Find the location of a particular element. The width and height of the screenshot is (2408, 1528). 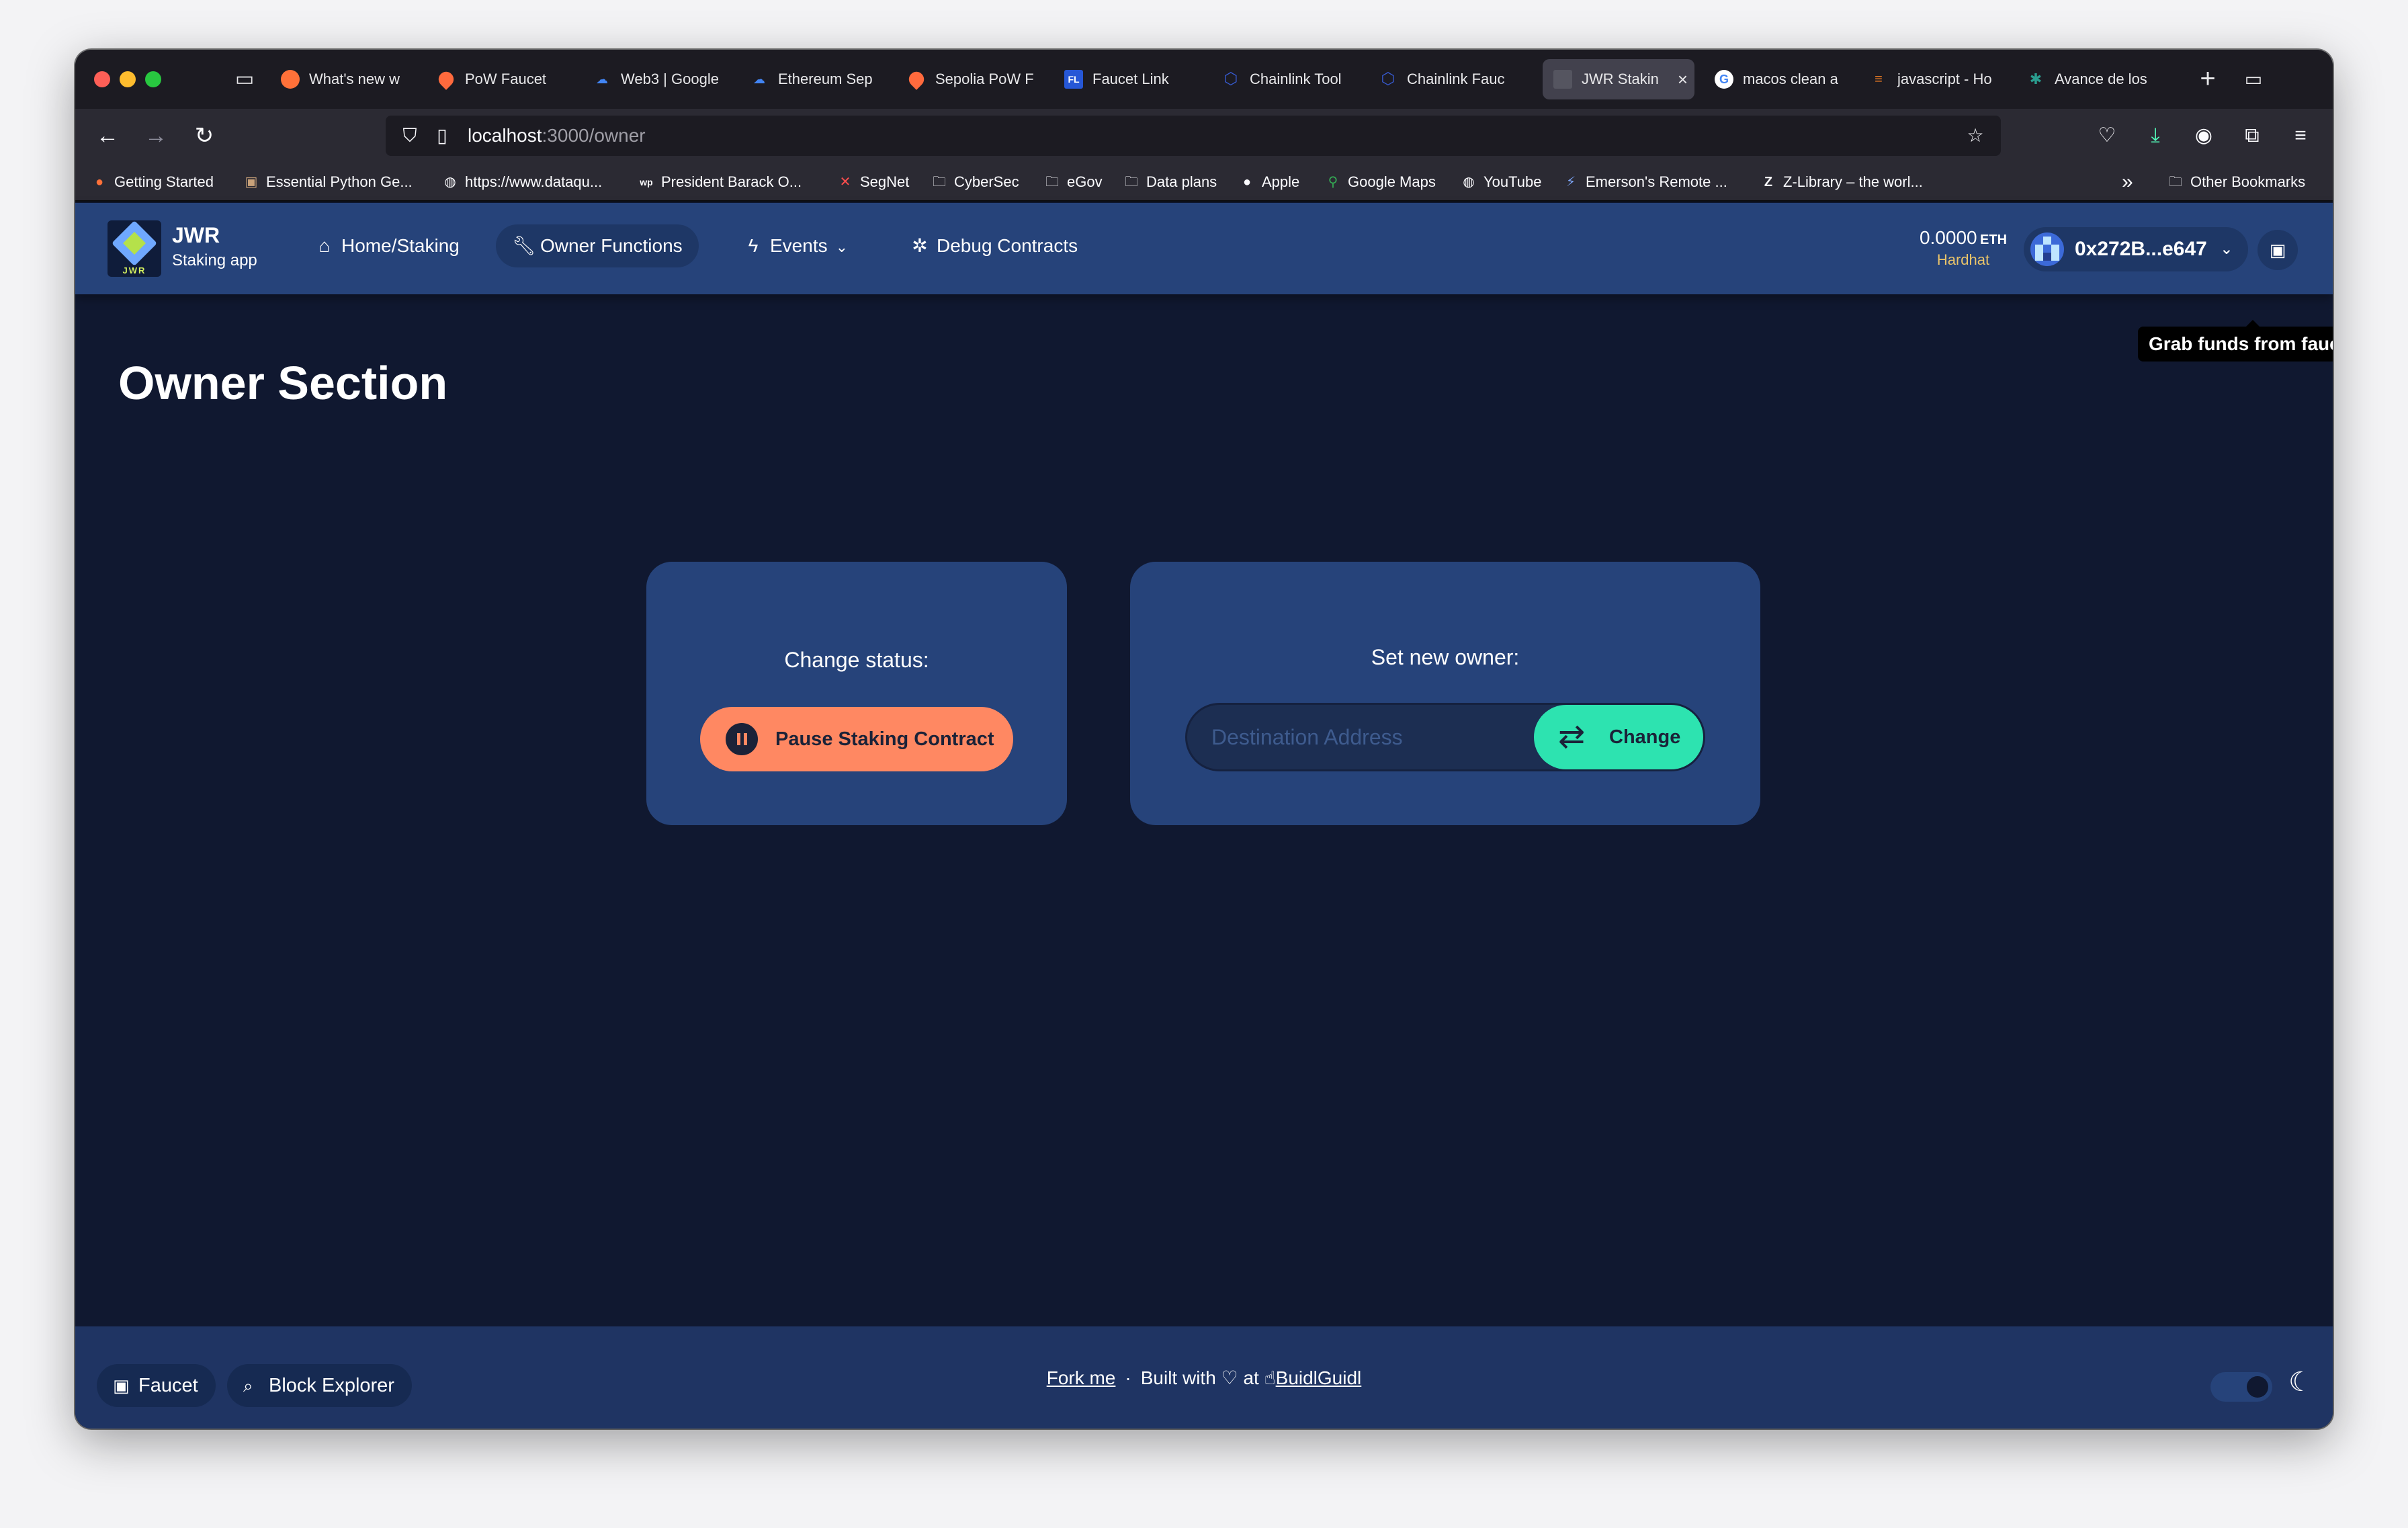

theme-toggle is located at coordinates (2241, 1387).